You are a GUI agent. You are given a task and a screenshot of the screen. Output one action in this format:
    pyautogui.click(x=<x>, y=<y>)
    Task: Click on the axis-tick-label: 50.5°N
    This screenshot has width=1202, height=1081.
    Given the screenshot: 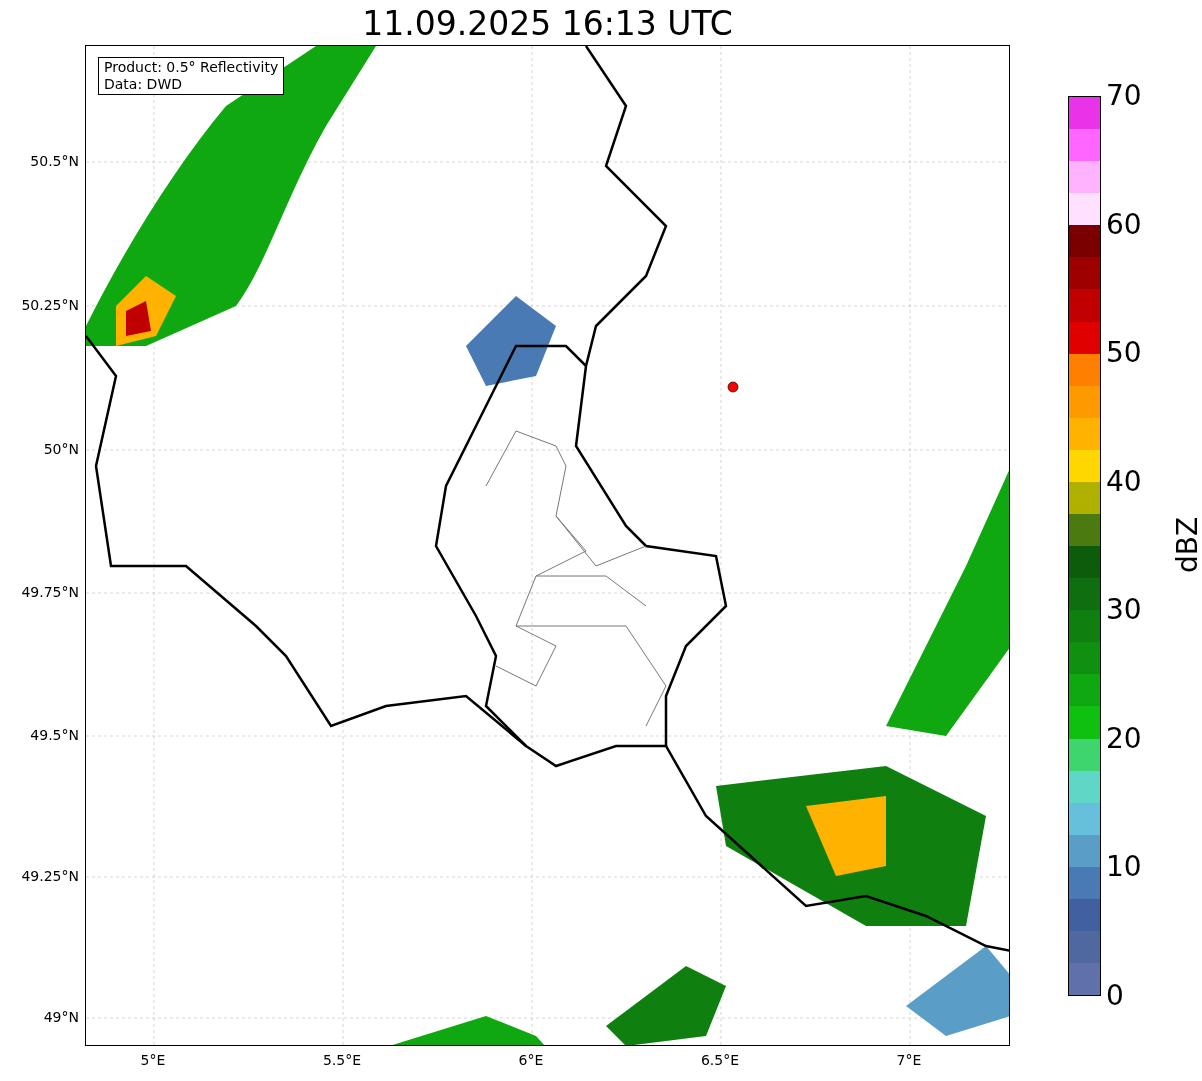 What is the action you would take?
    pyautogui.click(x=54, y=161)
    